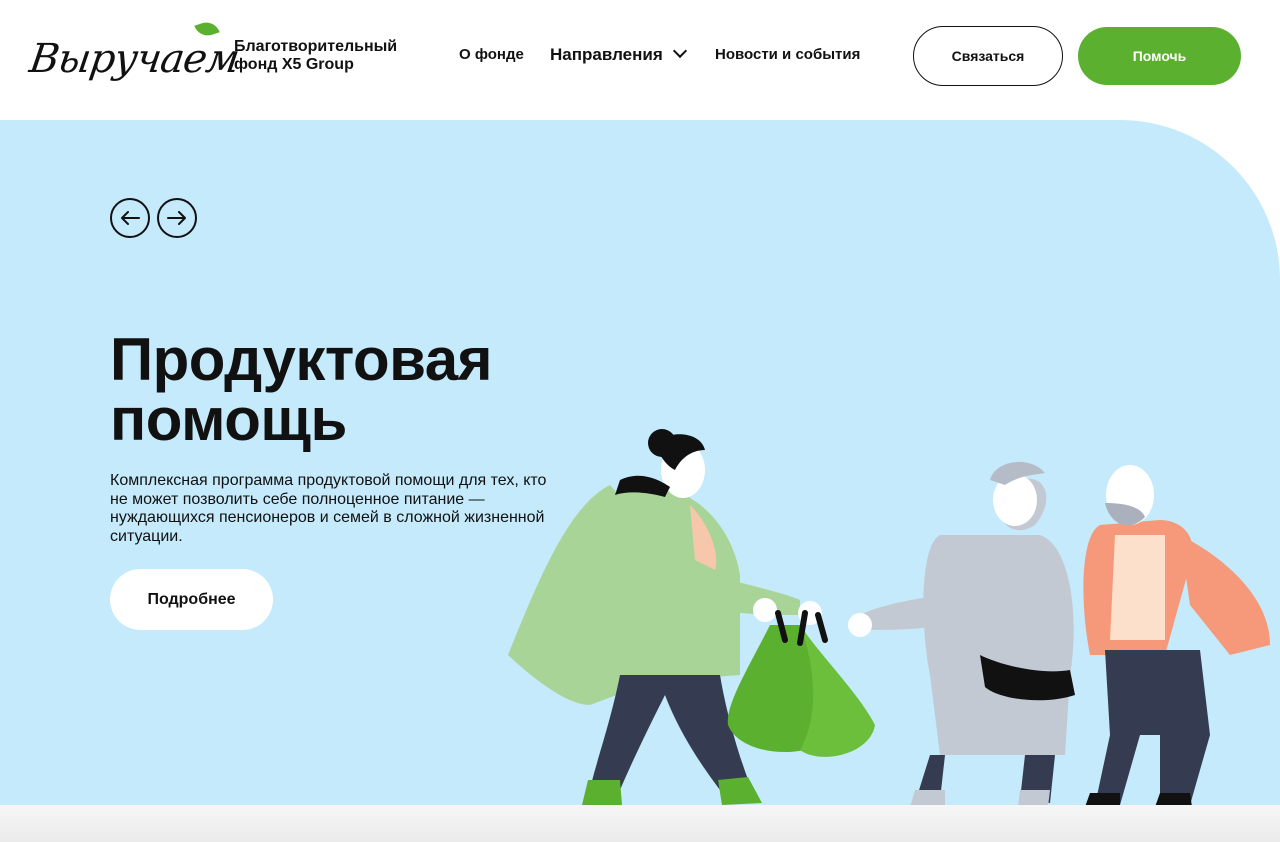  I want to click on nav-about: О фонде, so click(491, 54).